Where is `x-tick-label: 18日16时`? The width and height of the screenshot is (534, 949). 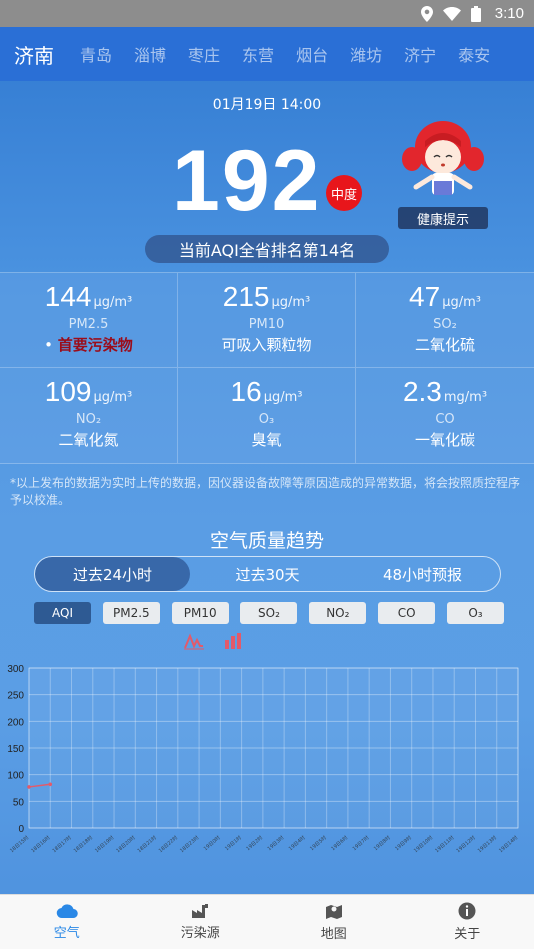
x-tick-label: 18日16时 is located at coordinates (41, 844).